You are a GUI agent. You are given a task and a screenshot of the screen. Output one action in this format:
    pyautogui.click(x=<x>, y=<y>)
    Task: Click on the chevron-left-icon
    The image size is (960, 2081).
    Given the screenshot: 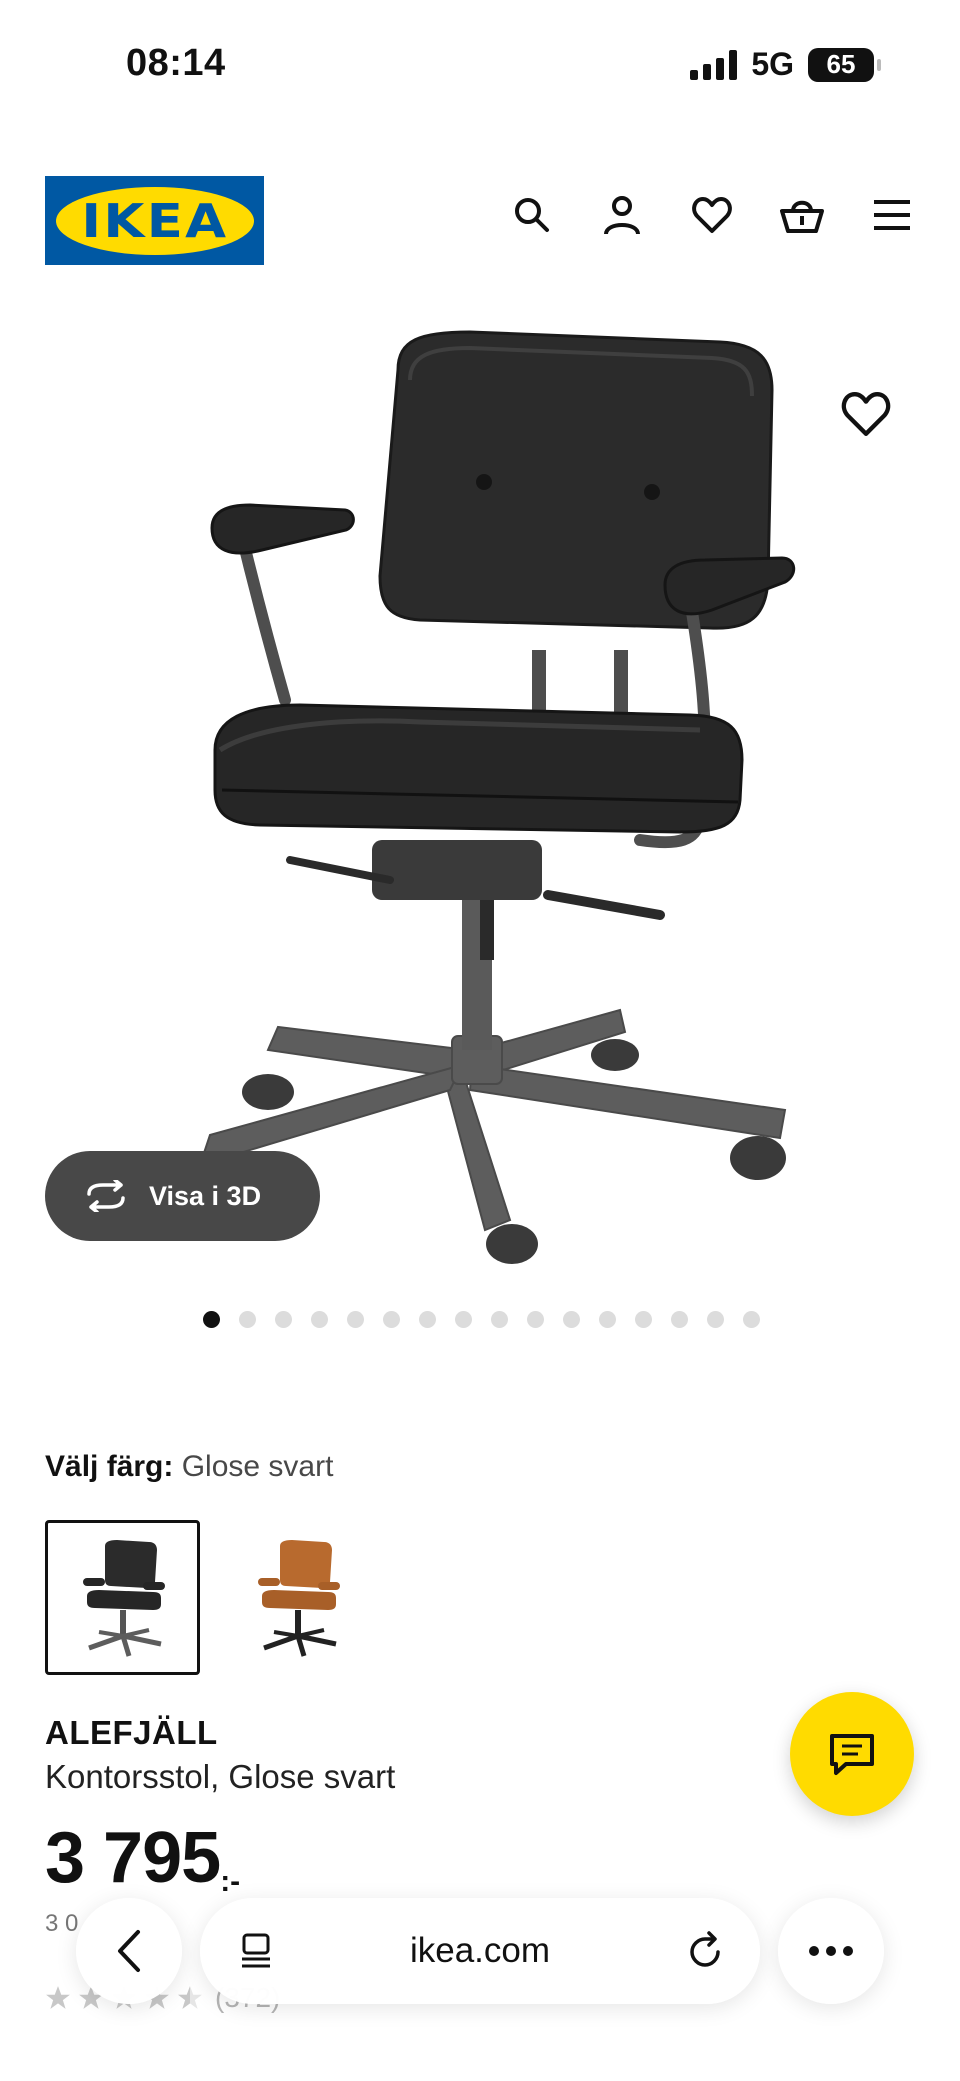 What is the action you would take?
    pyautogui.click(x=129, y=1951)
    